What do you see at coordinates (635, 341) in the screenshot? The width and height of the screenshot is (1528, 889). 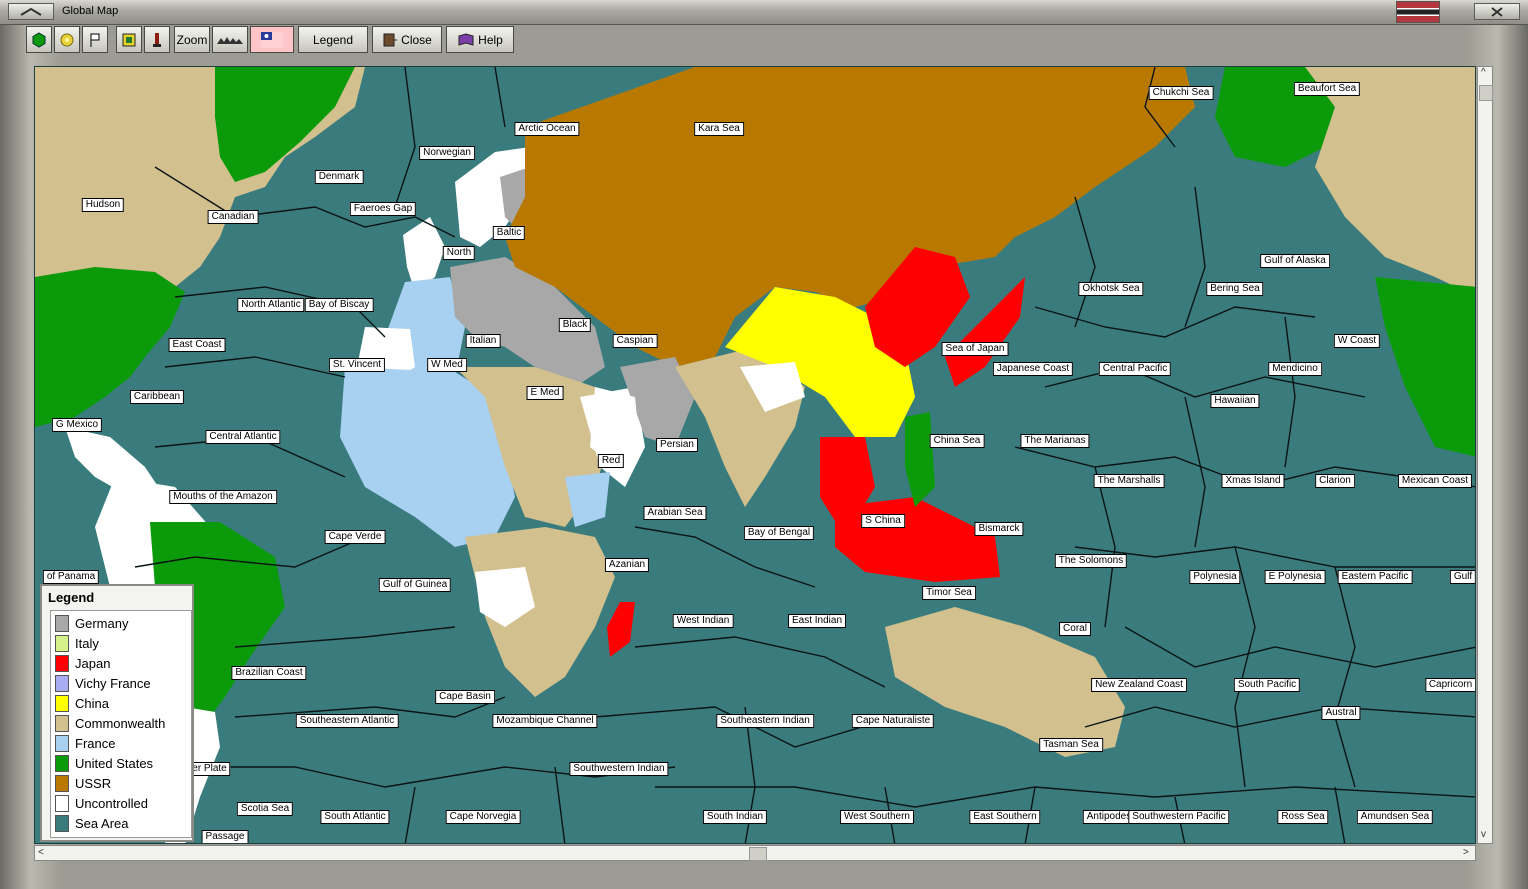 I see `sea-area-label: Caspian` at bounding box center [635, 341].